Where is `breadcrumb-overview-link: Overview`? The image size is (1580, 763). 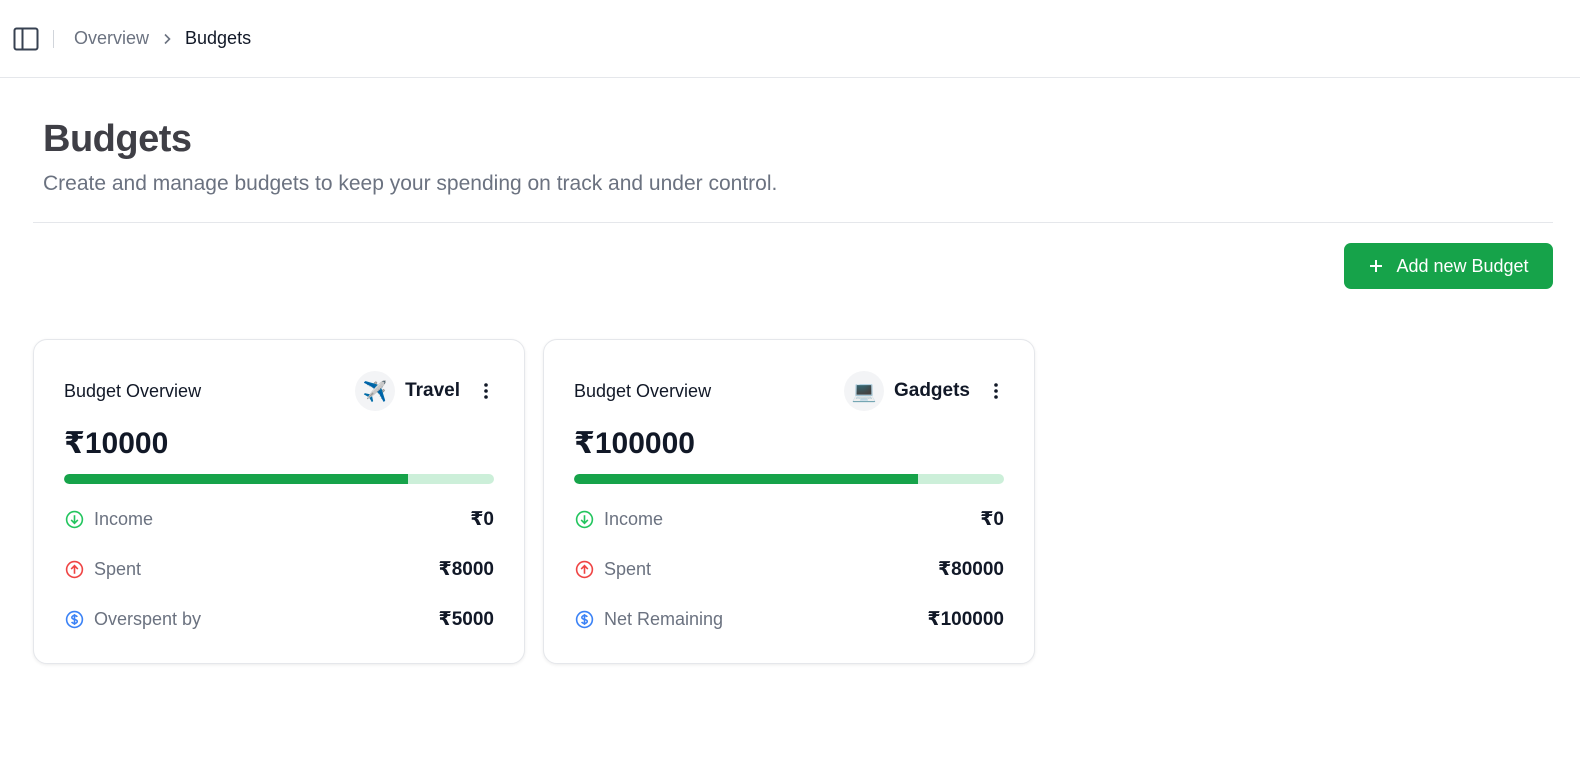 breadcrumb-overview-link: Overview is located at coordinates (111, 38).